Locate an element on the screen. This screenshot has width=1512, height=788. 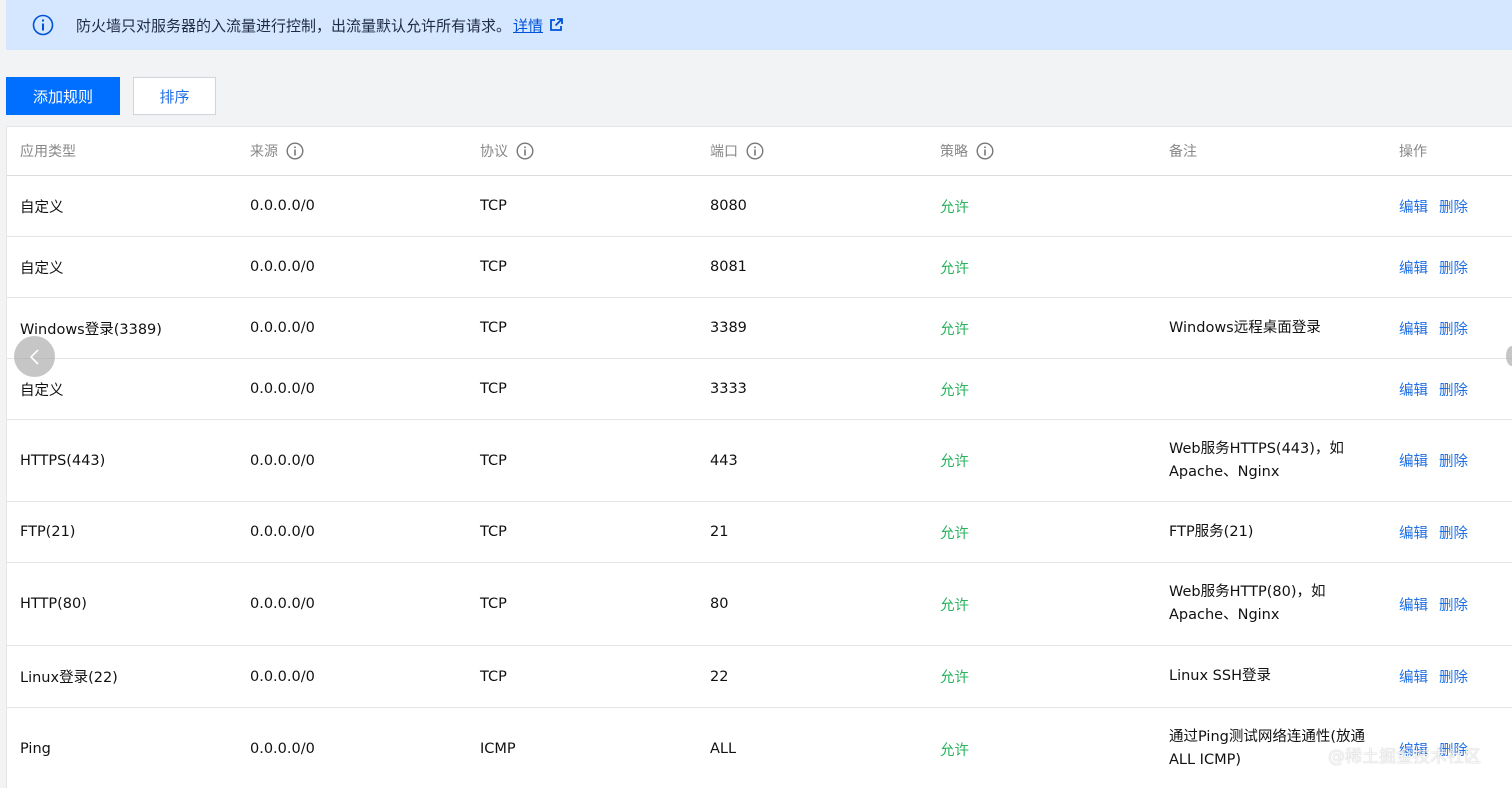
details-link: 详情 is located at coordinates (528, 25).